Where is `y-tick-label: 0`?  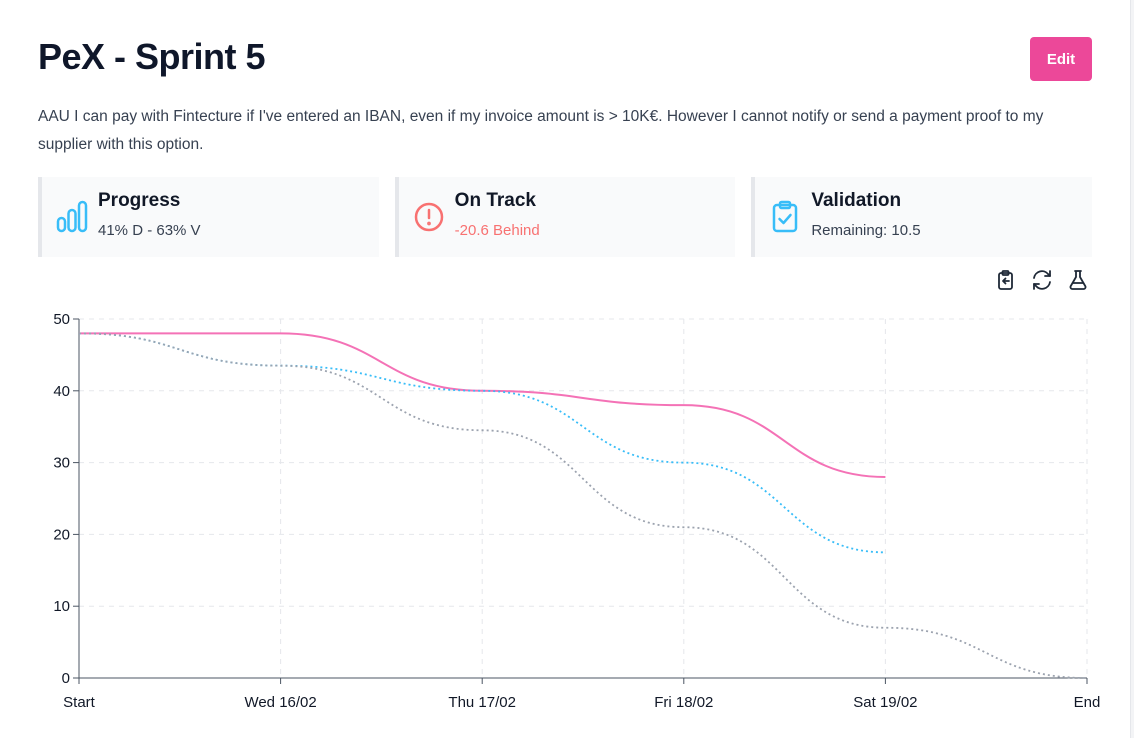 y-tick-label: 0 is located at coordinates (66, 678).